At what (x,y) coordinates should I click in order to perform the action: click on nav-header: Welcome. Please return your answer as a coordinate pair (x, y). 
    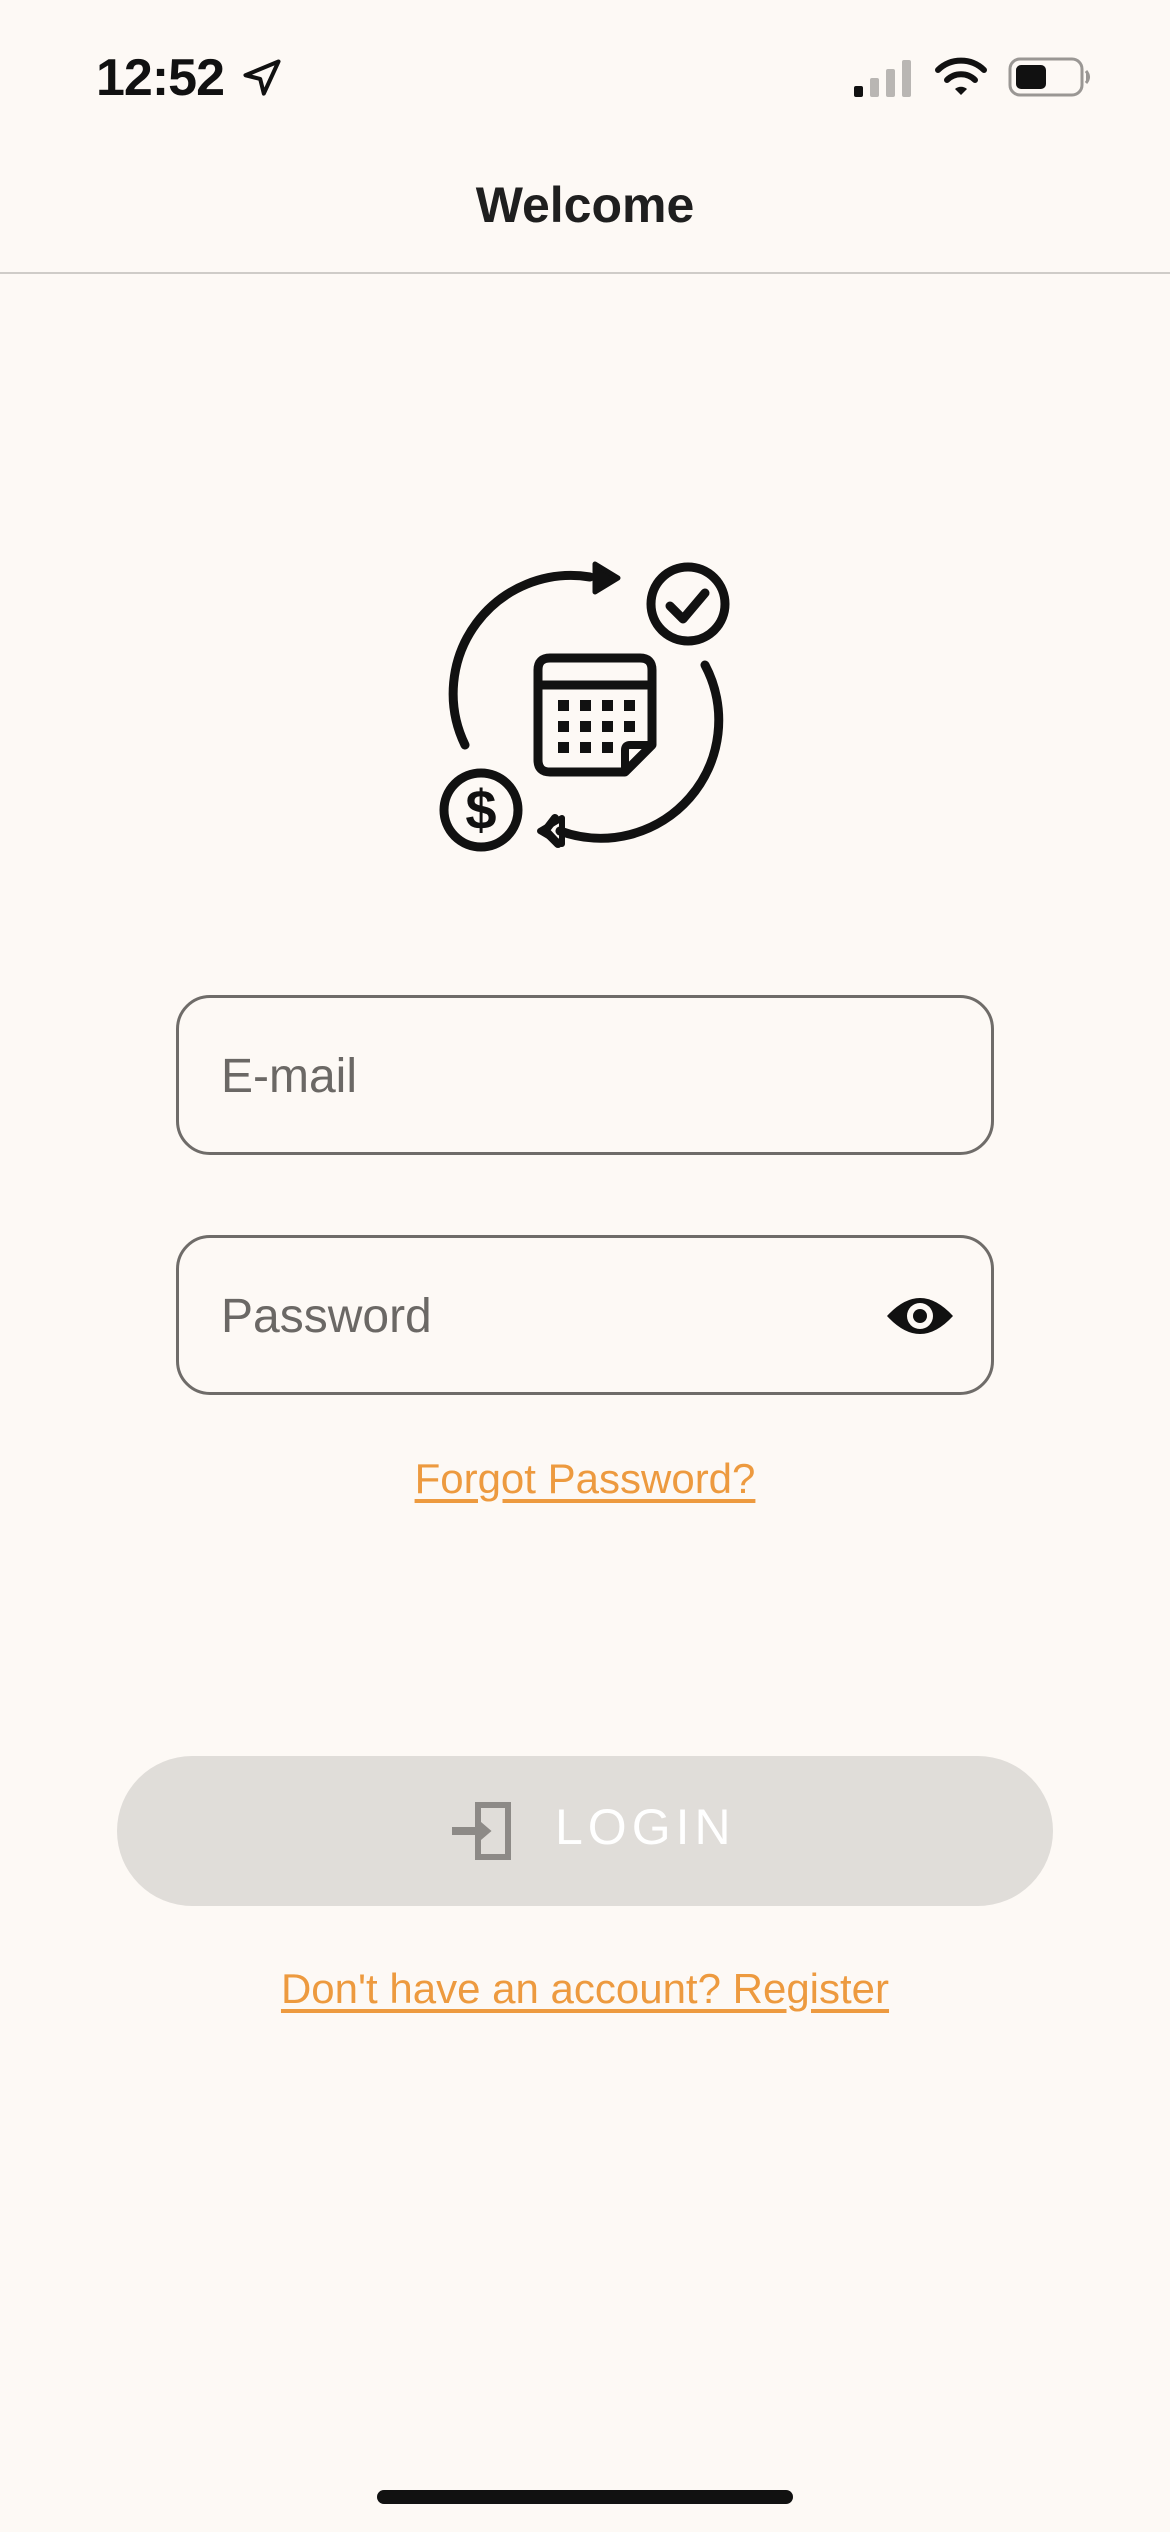
    Looking at the image, I should click on (585, 212).